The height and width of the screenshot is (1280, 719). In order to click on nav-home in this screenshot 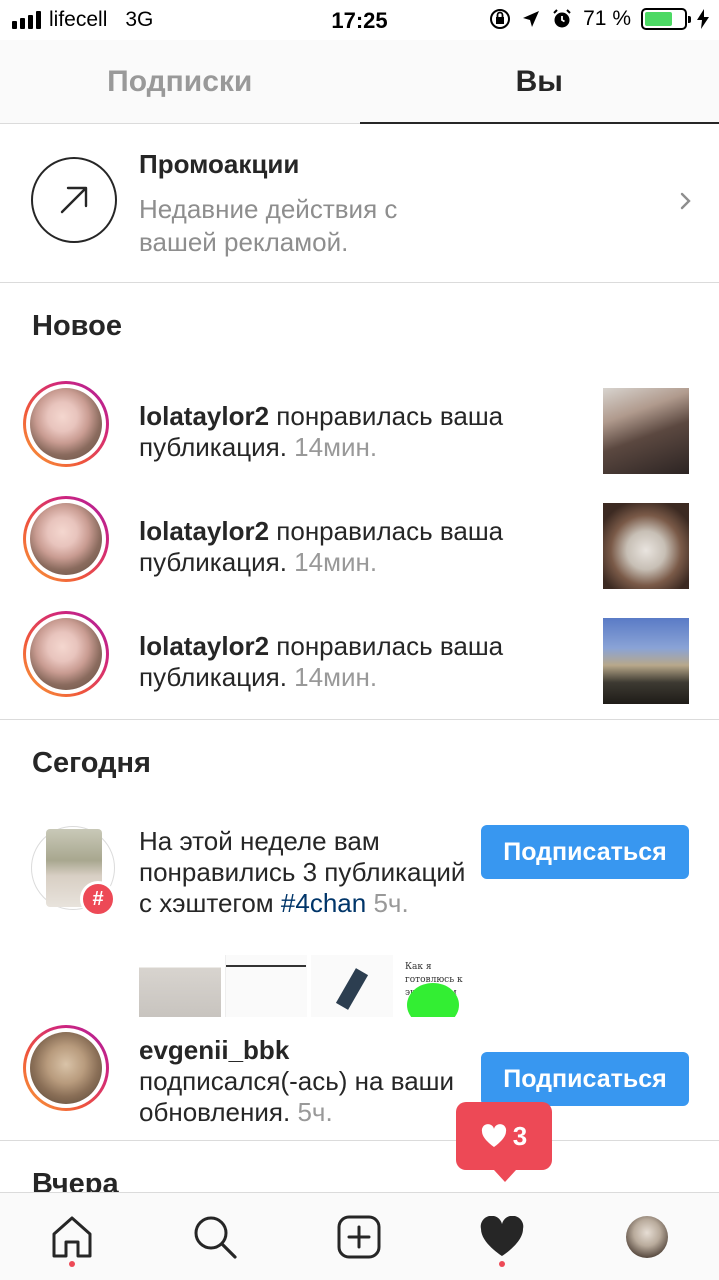, I will do `click(72, 1236)`.